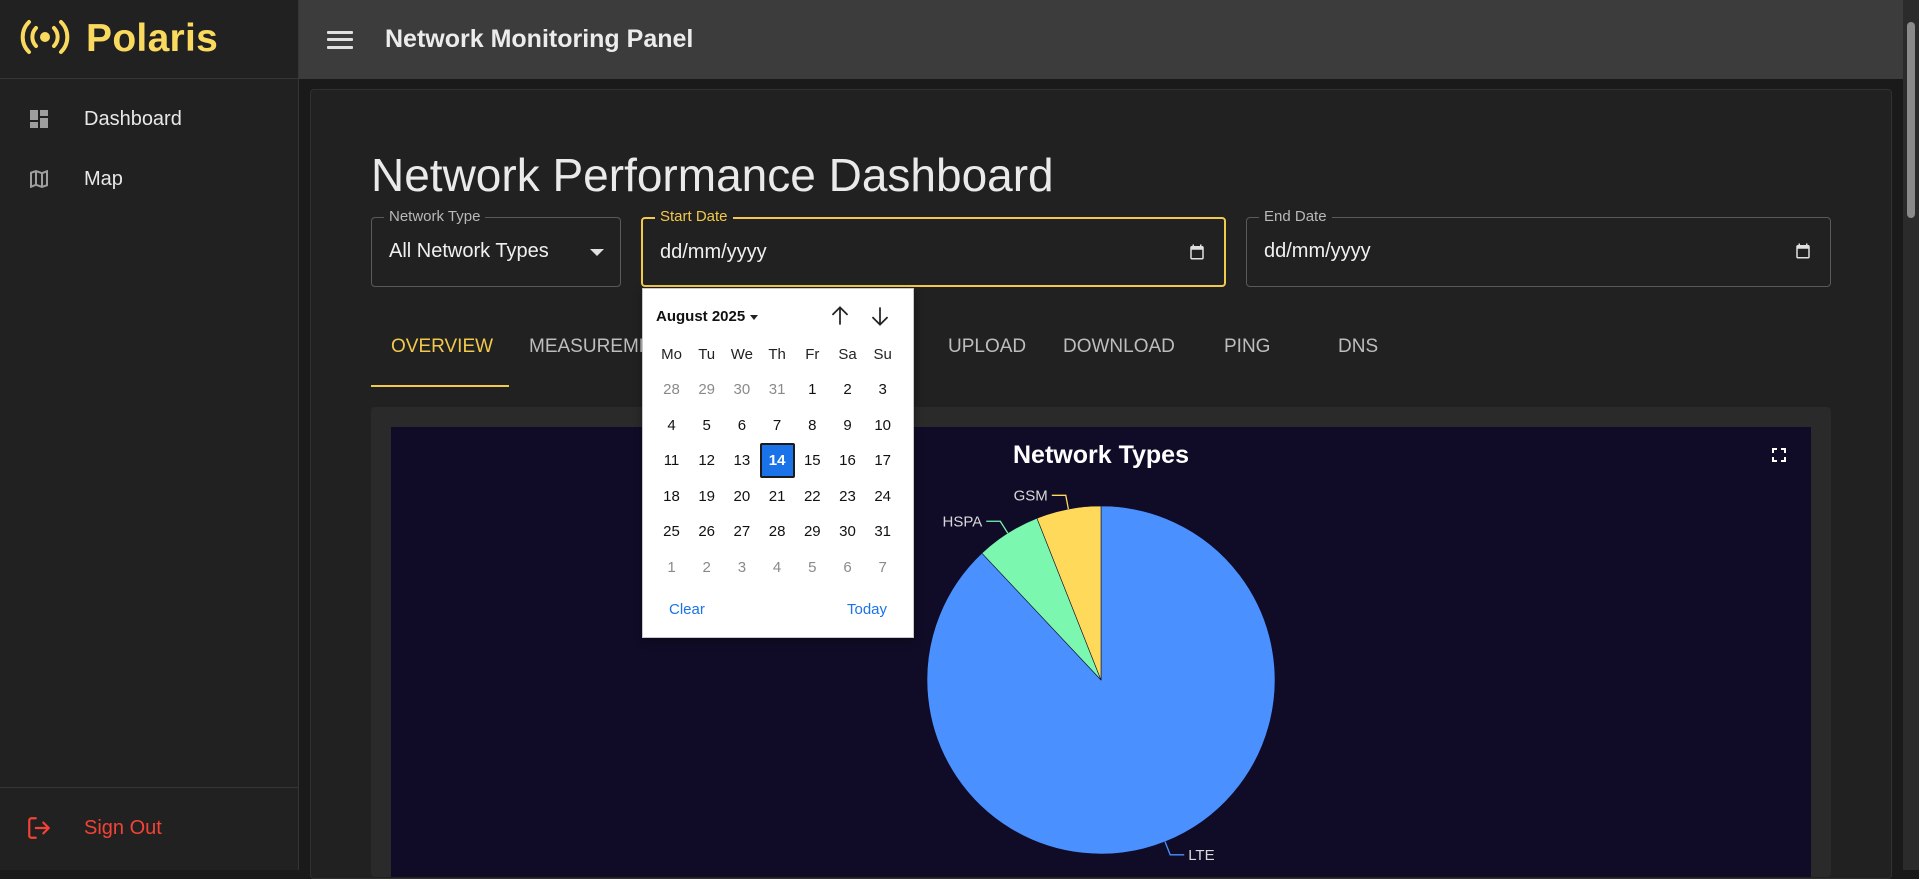  I want to click on menu-icon, so click(340, 40).